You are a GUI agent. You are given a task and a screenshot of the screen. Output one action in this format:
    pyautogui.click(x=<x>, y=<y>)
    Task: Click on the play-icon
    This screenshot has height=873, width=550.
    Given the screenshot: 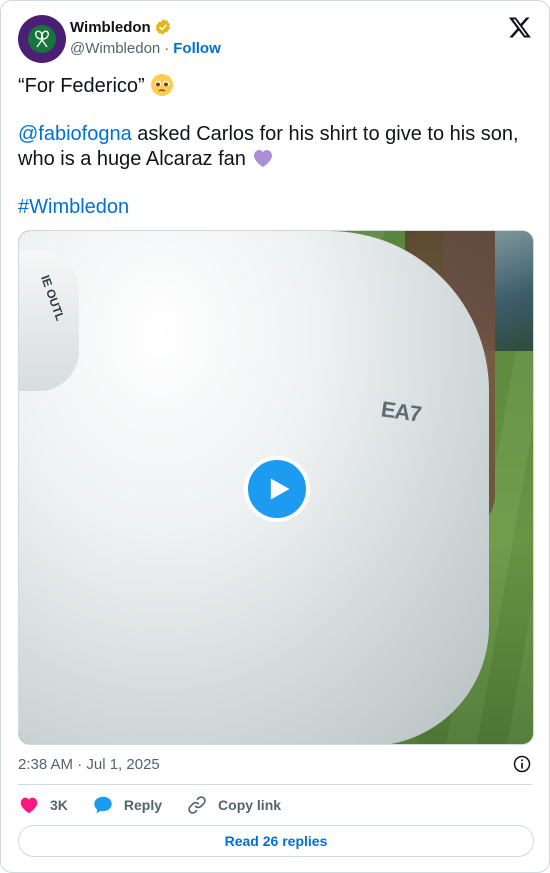 What is the action you would take?
    pyautogui.click(x=280, y=489)
    